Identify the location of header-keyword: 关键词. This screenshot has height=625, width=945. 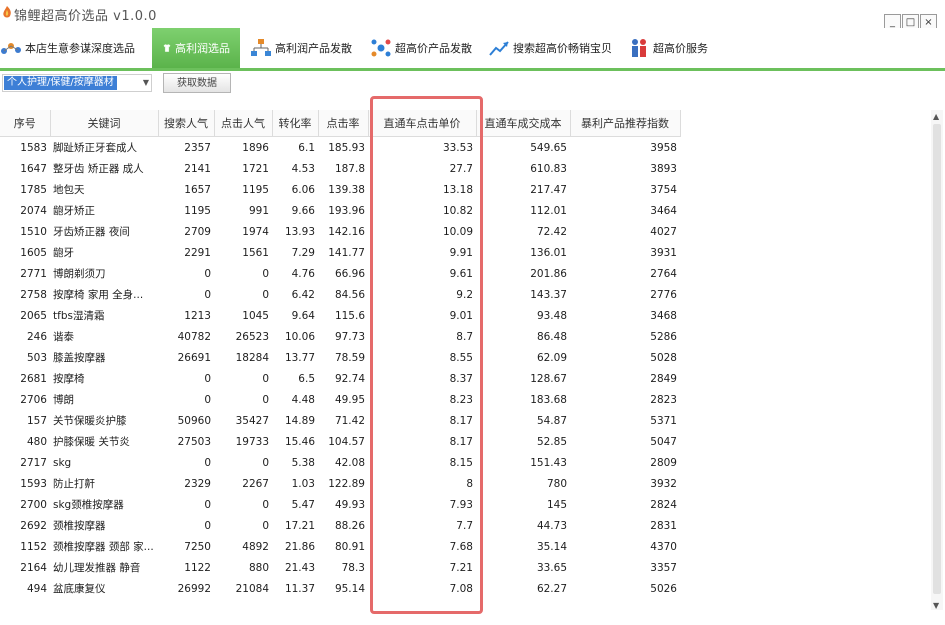
(104, 123).